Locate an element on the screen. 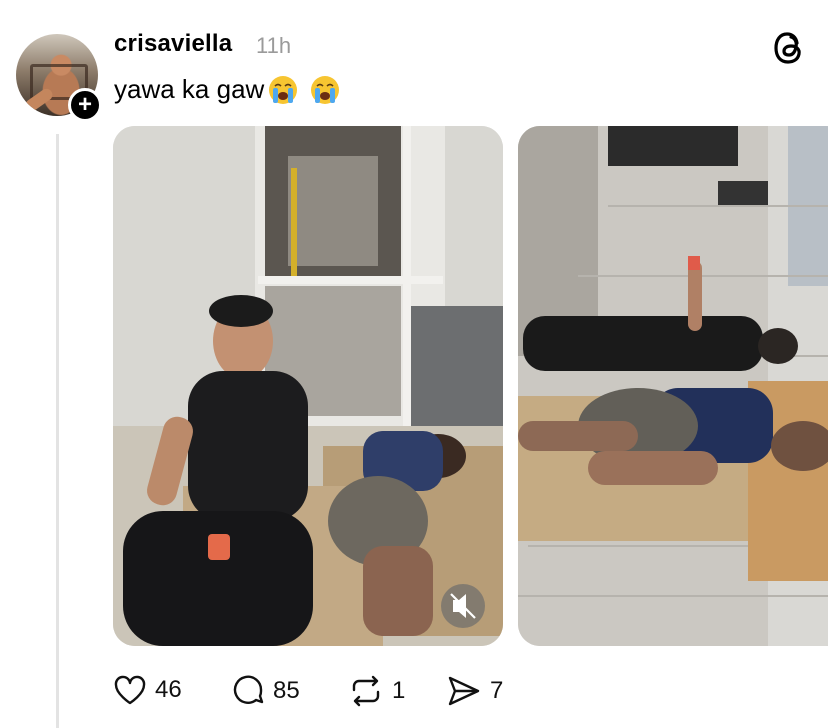  repost-icon is located at coordinates (366, 691).